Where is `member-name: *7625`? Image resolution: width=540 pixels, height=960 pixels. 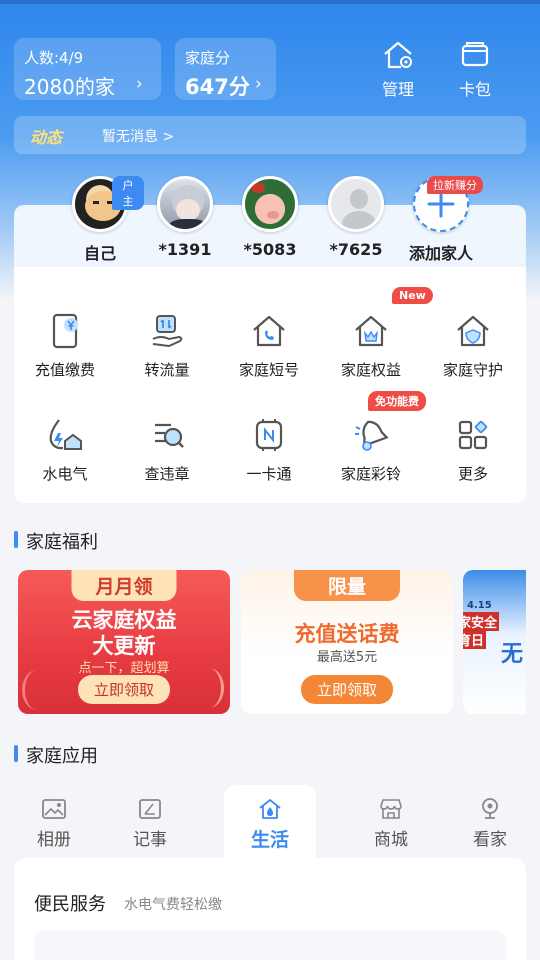
member-name: *7625 is located at coordinates (356, 249).